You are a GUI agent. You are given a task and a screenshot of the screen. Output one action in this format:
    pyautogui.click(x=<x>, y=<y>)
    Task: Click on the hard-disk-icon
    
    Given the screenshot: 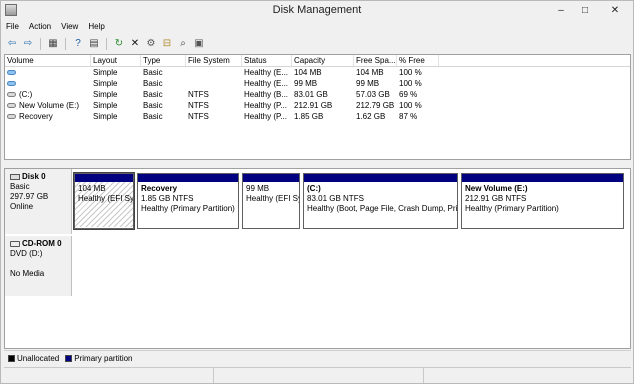 What is the action you would take?
    pyautogui.click(x=15, y=177)
    